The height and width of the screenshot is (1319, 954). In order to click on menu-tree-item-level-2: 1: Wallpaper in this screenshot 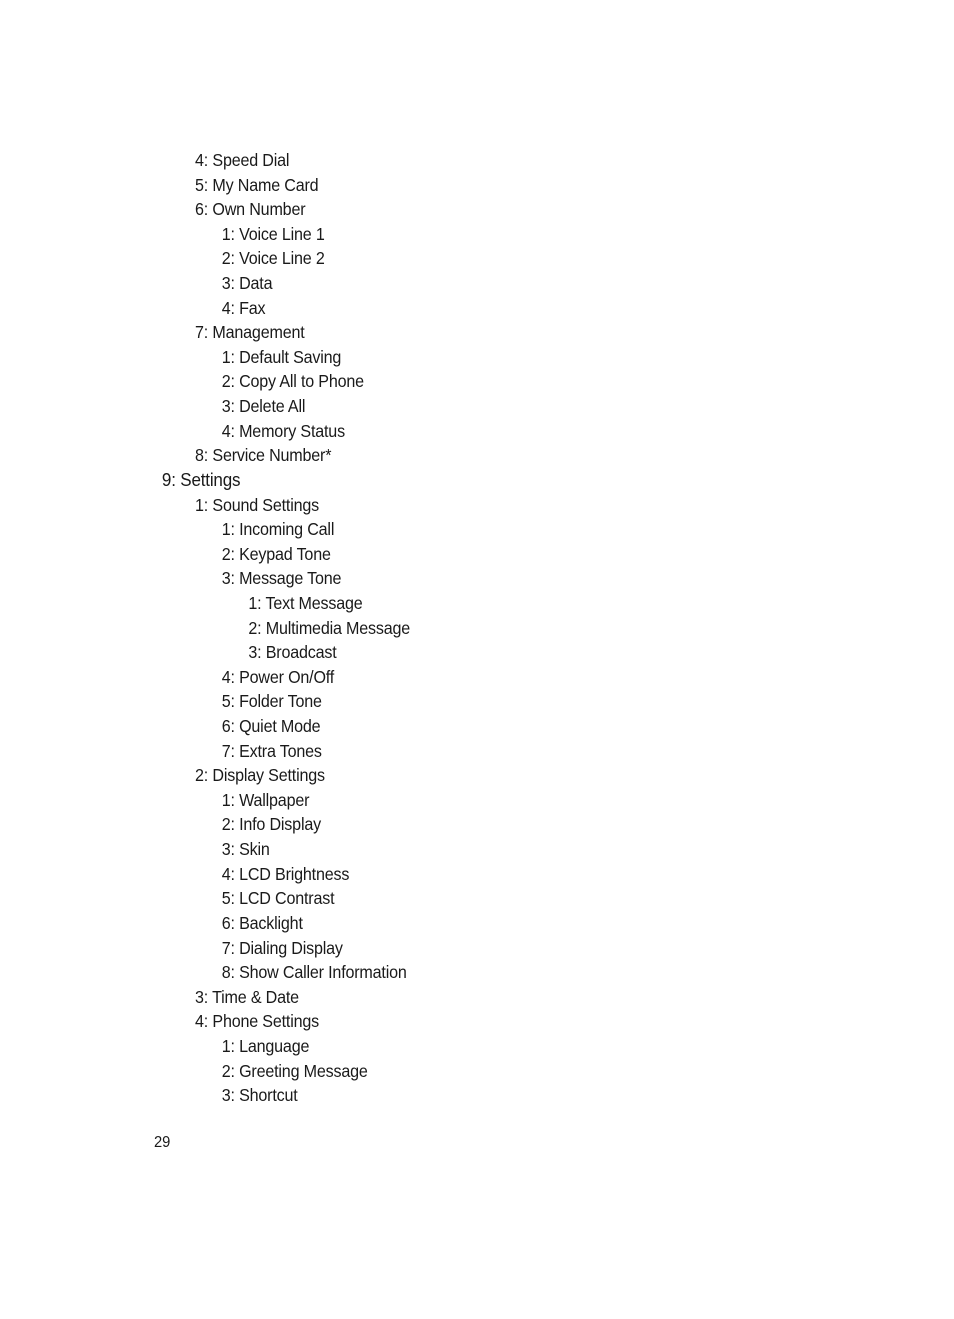, I will do `click(265, 799)`.